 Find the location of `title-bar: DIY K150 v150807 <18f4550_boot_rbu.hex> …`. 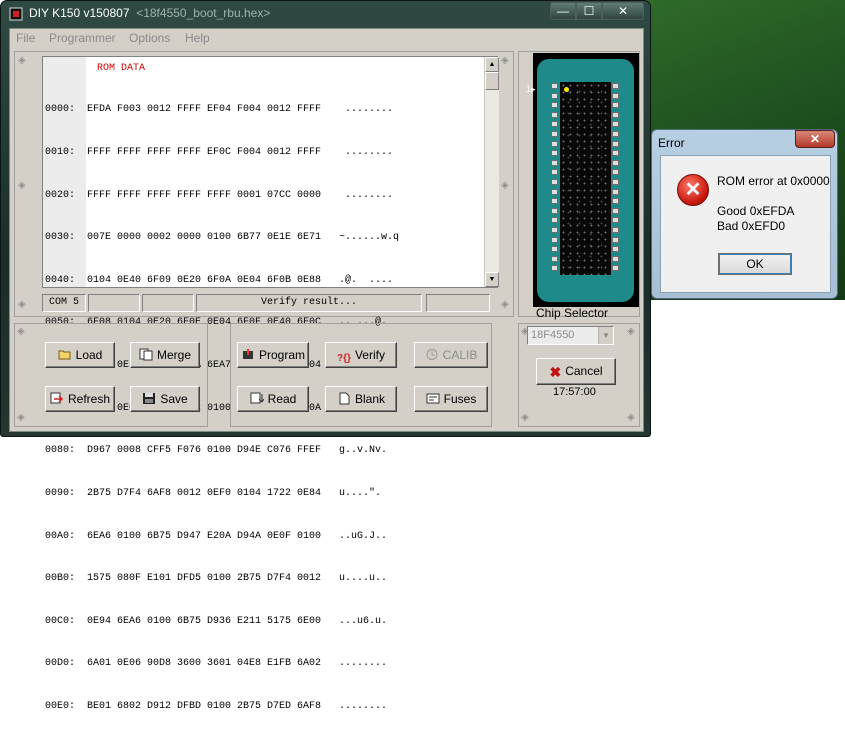

title-bar: DIY K150 v150807 <18f4550_boot_rbu.hex> … is located at coordinates (326, 14).